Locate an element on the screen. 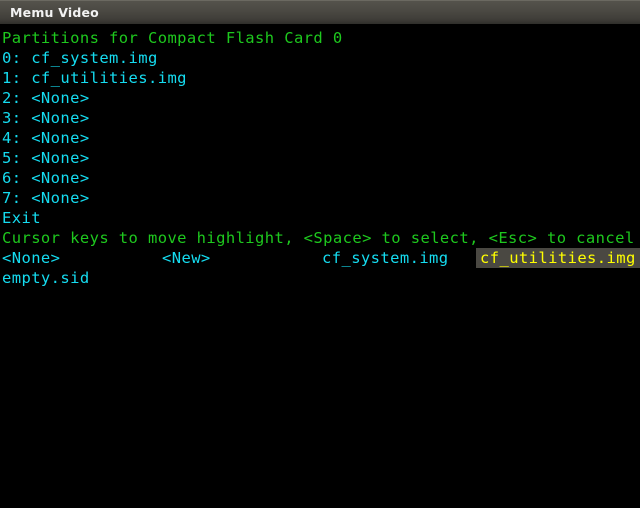 The height and width of the screenshot is (508, 640). choice-cf-utilities-img-selected: cf_utilities.img is located at coordinates (558, 258).